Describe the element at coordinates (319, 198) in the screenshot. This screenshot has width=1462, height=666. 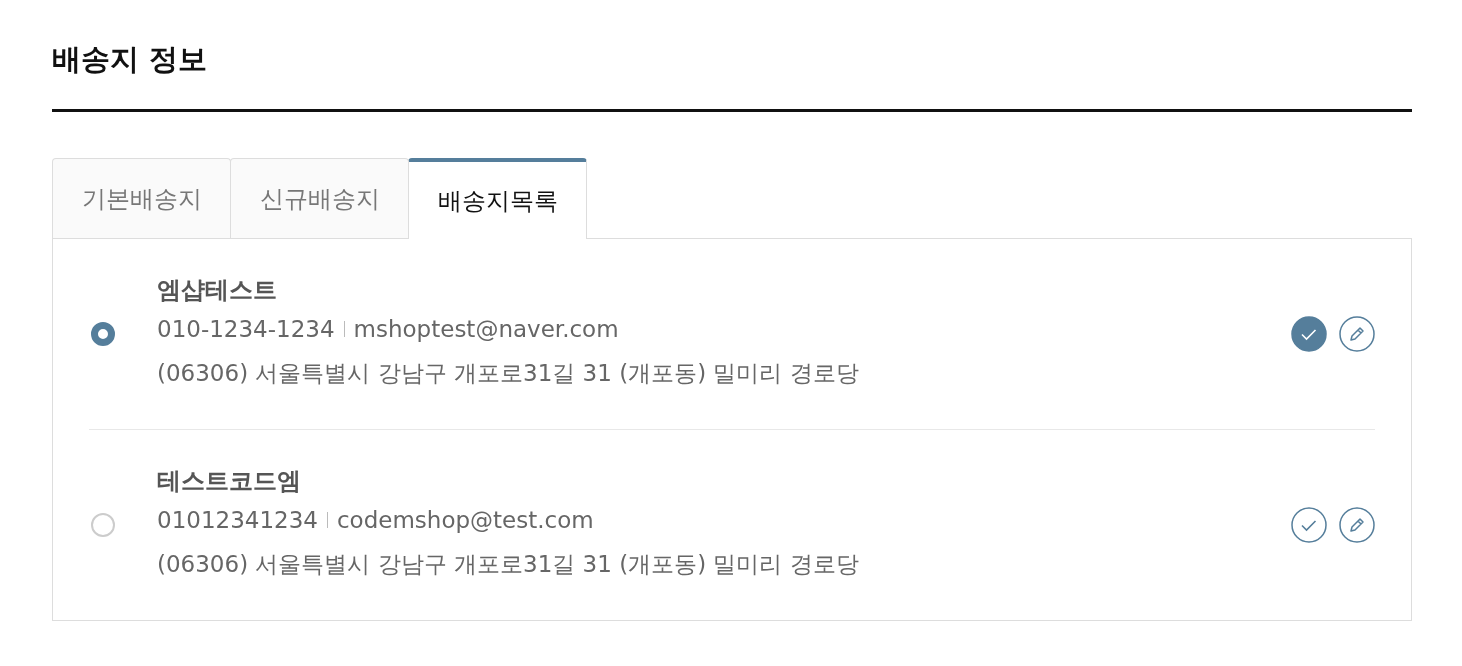
I see `tab: 신규배송지` at that location.